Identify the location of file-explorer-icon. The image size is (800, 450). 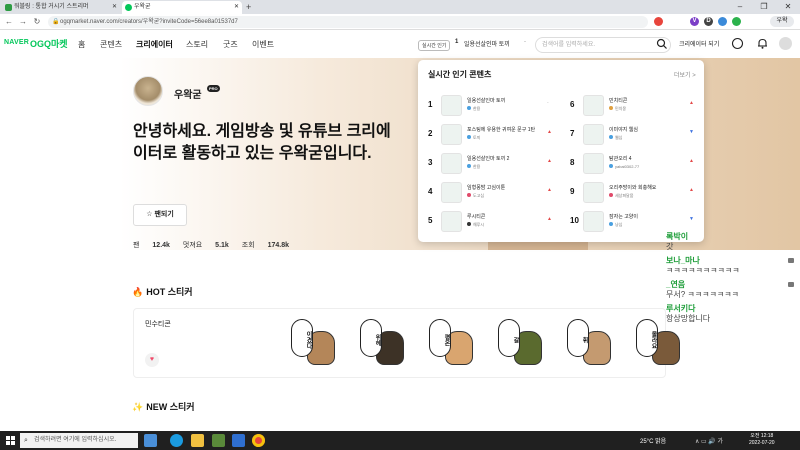
(197, 440).